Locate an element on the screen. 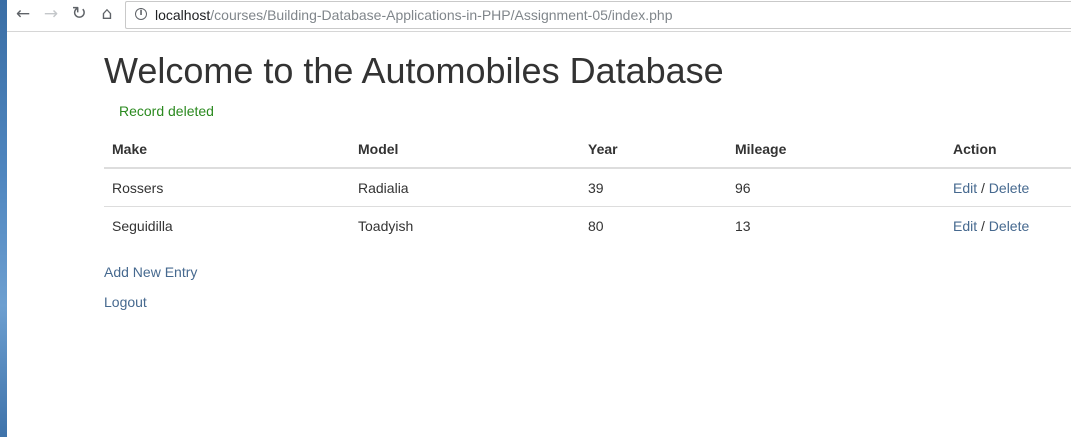  cell-make: Rossers is located at coordinates (227, 187).